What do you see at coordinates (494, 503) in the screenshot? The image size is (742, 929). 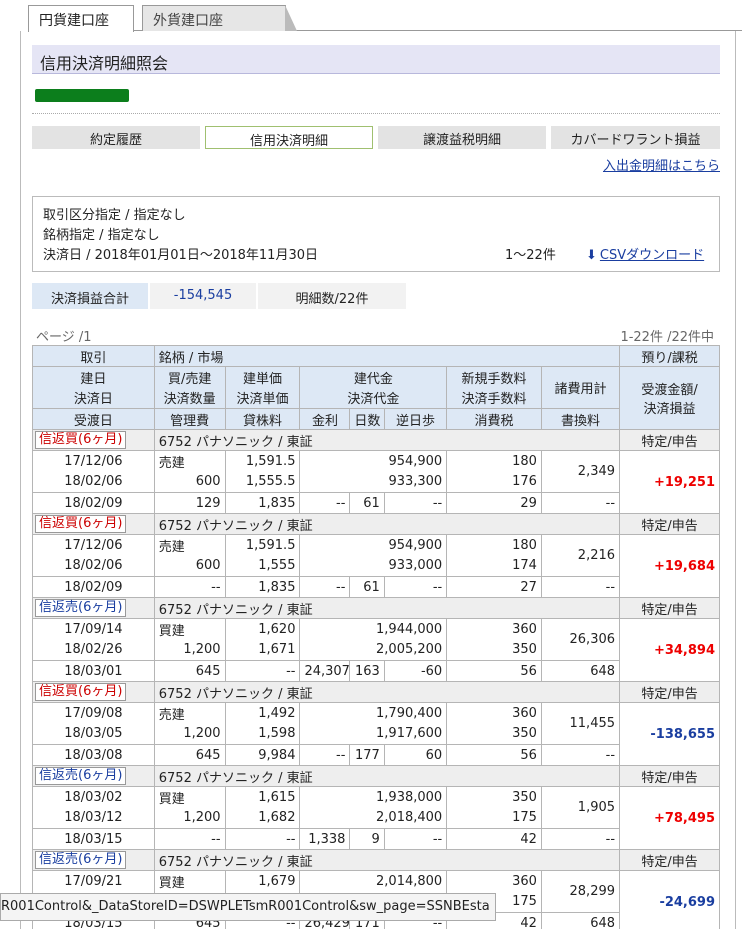 I see `consumption-tax: 29` at bounding box center [494, 503].